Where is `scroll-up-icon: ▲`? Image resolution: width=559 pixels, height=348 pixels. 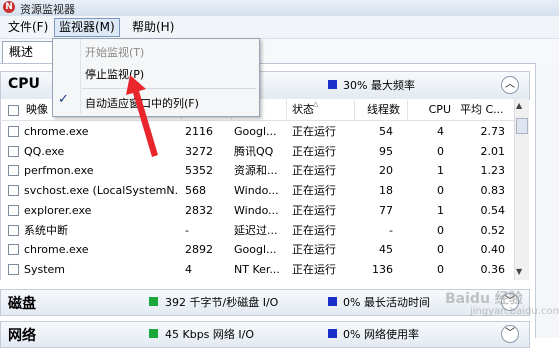
scroll-up-icon: ▲ is located at coordinates (519, 105).